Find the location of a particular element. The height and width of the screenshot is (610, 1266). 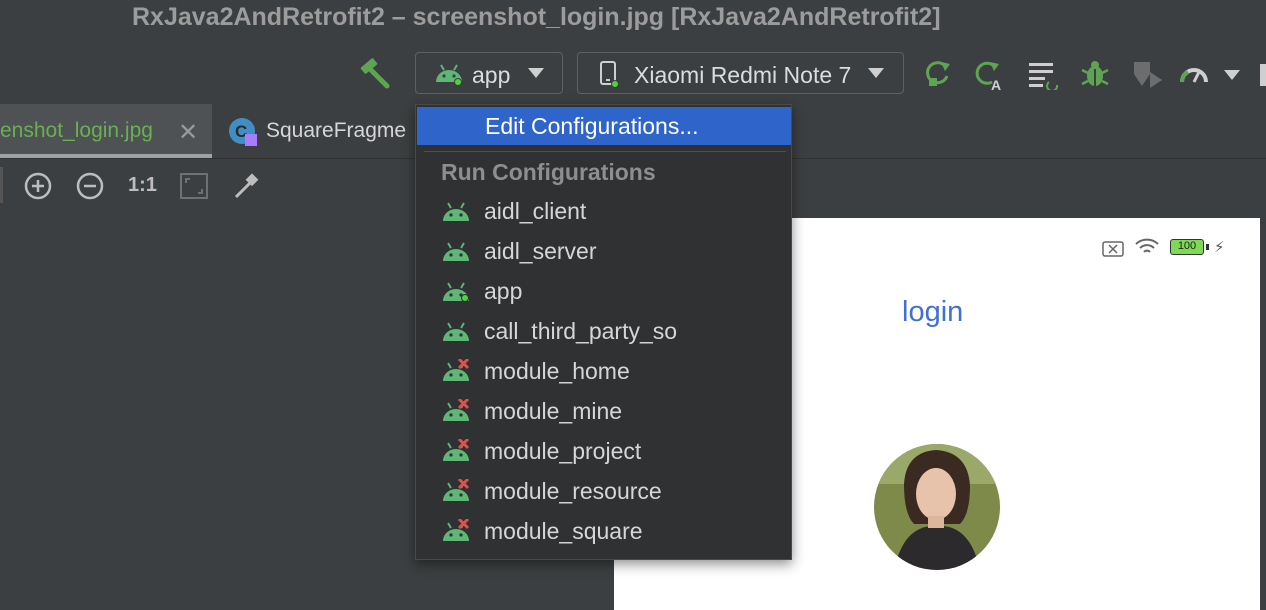

actual-size-icon: 1:1 is located at coordinates (142, 185).